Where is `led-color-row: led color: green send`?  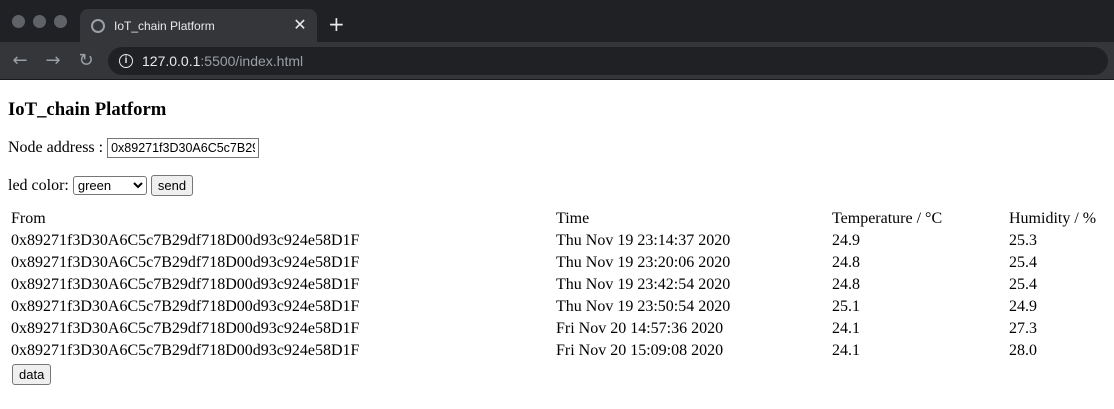
led-color-row: led color: green send is located at coordinates (557, 185).